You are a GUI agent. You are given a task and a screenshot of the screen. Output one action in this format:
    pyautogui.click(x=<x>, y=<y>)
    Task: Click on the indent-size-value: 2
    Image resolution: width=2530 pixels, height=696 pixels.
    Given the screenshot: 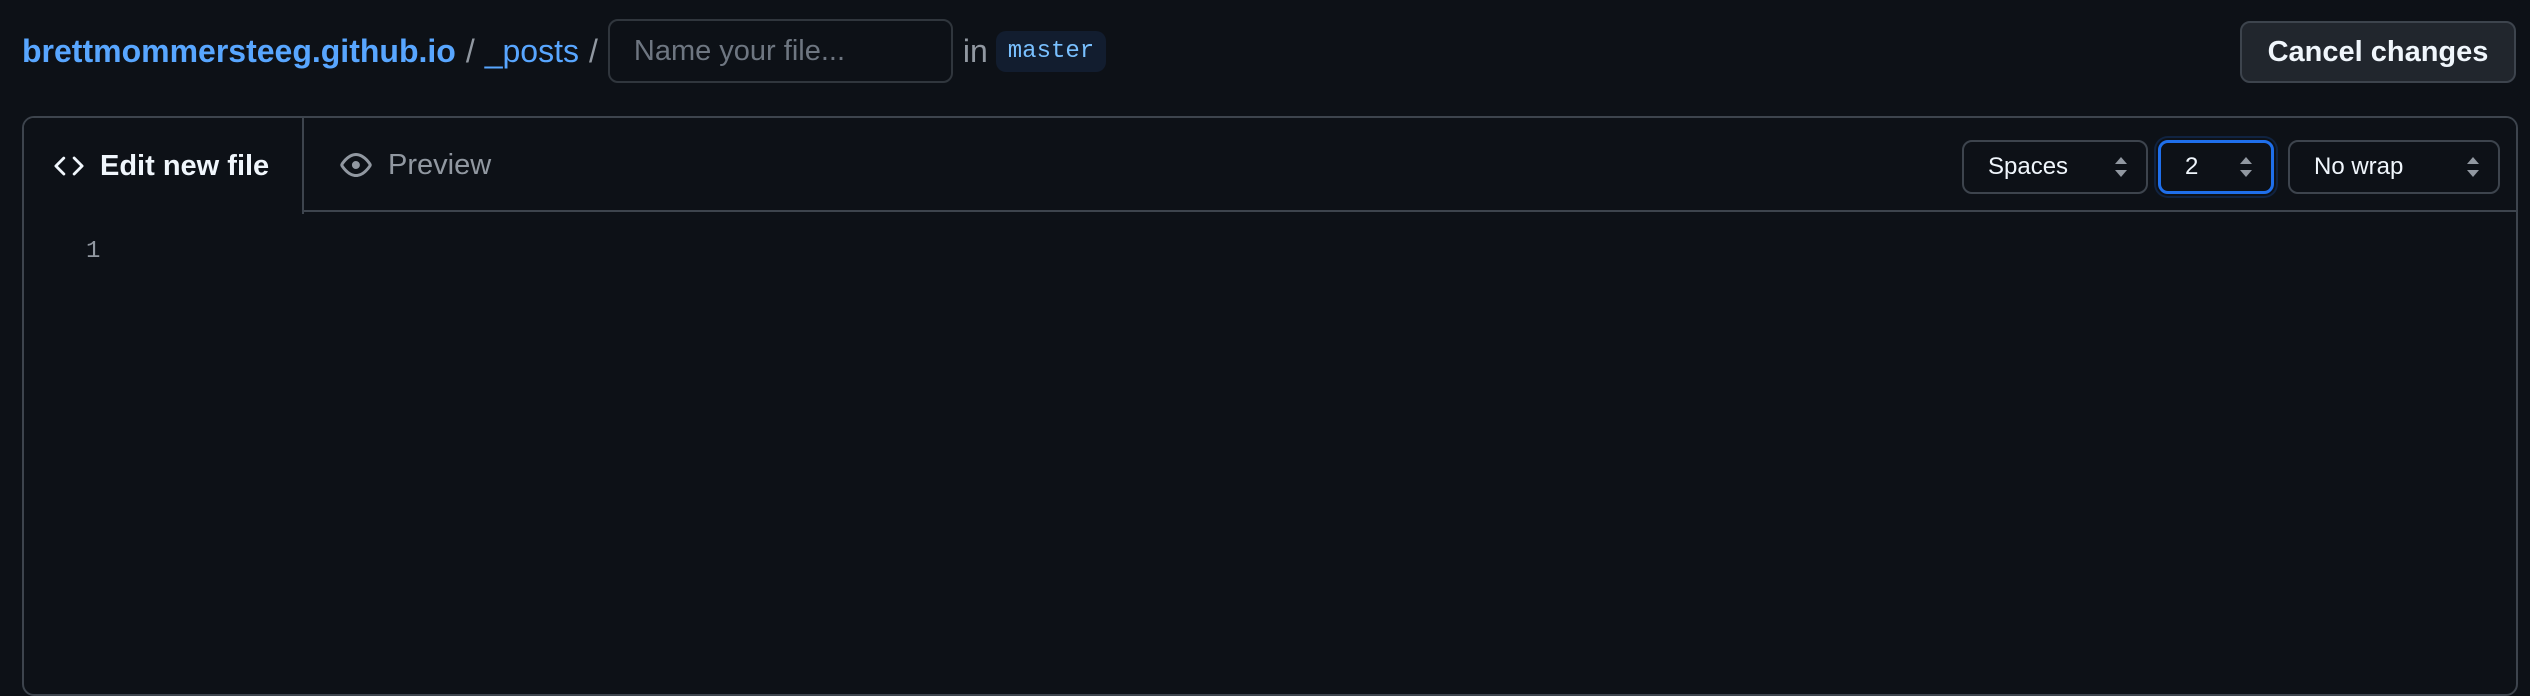 What is the action you would take?
    pyautogui.click(x=2192, y=166)
    